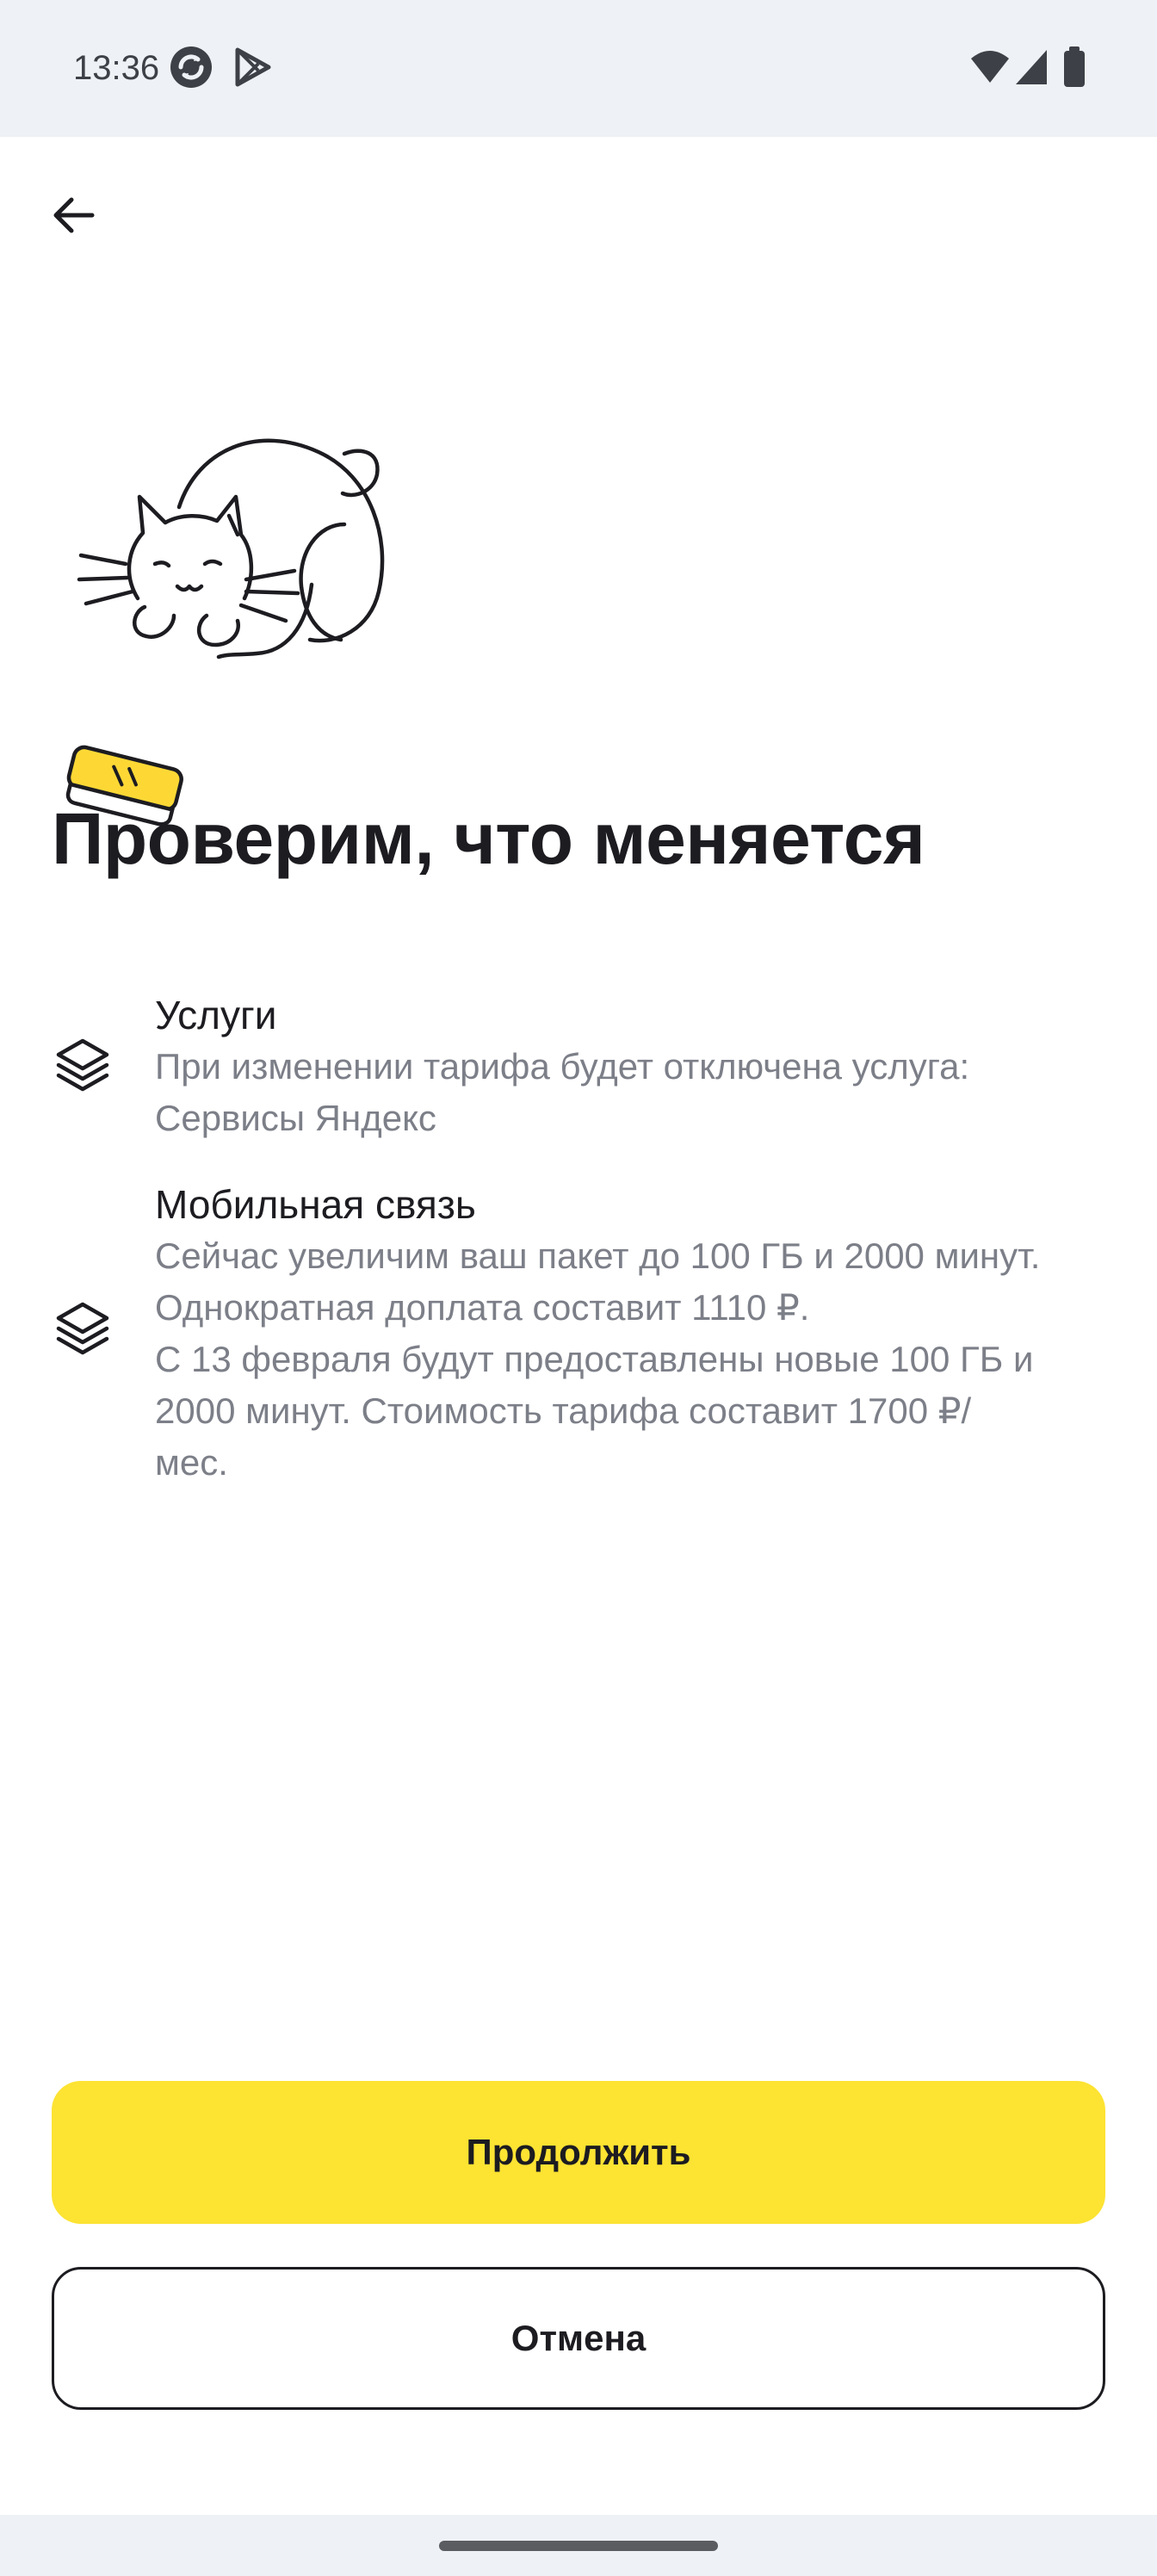  I want to click on wifi-icon, so click(990, 67).